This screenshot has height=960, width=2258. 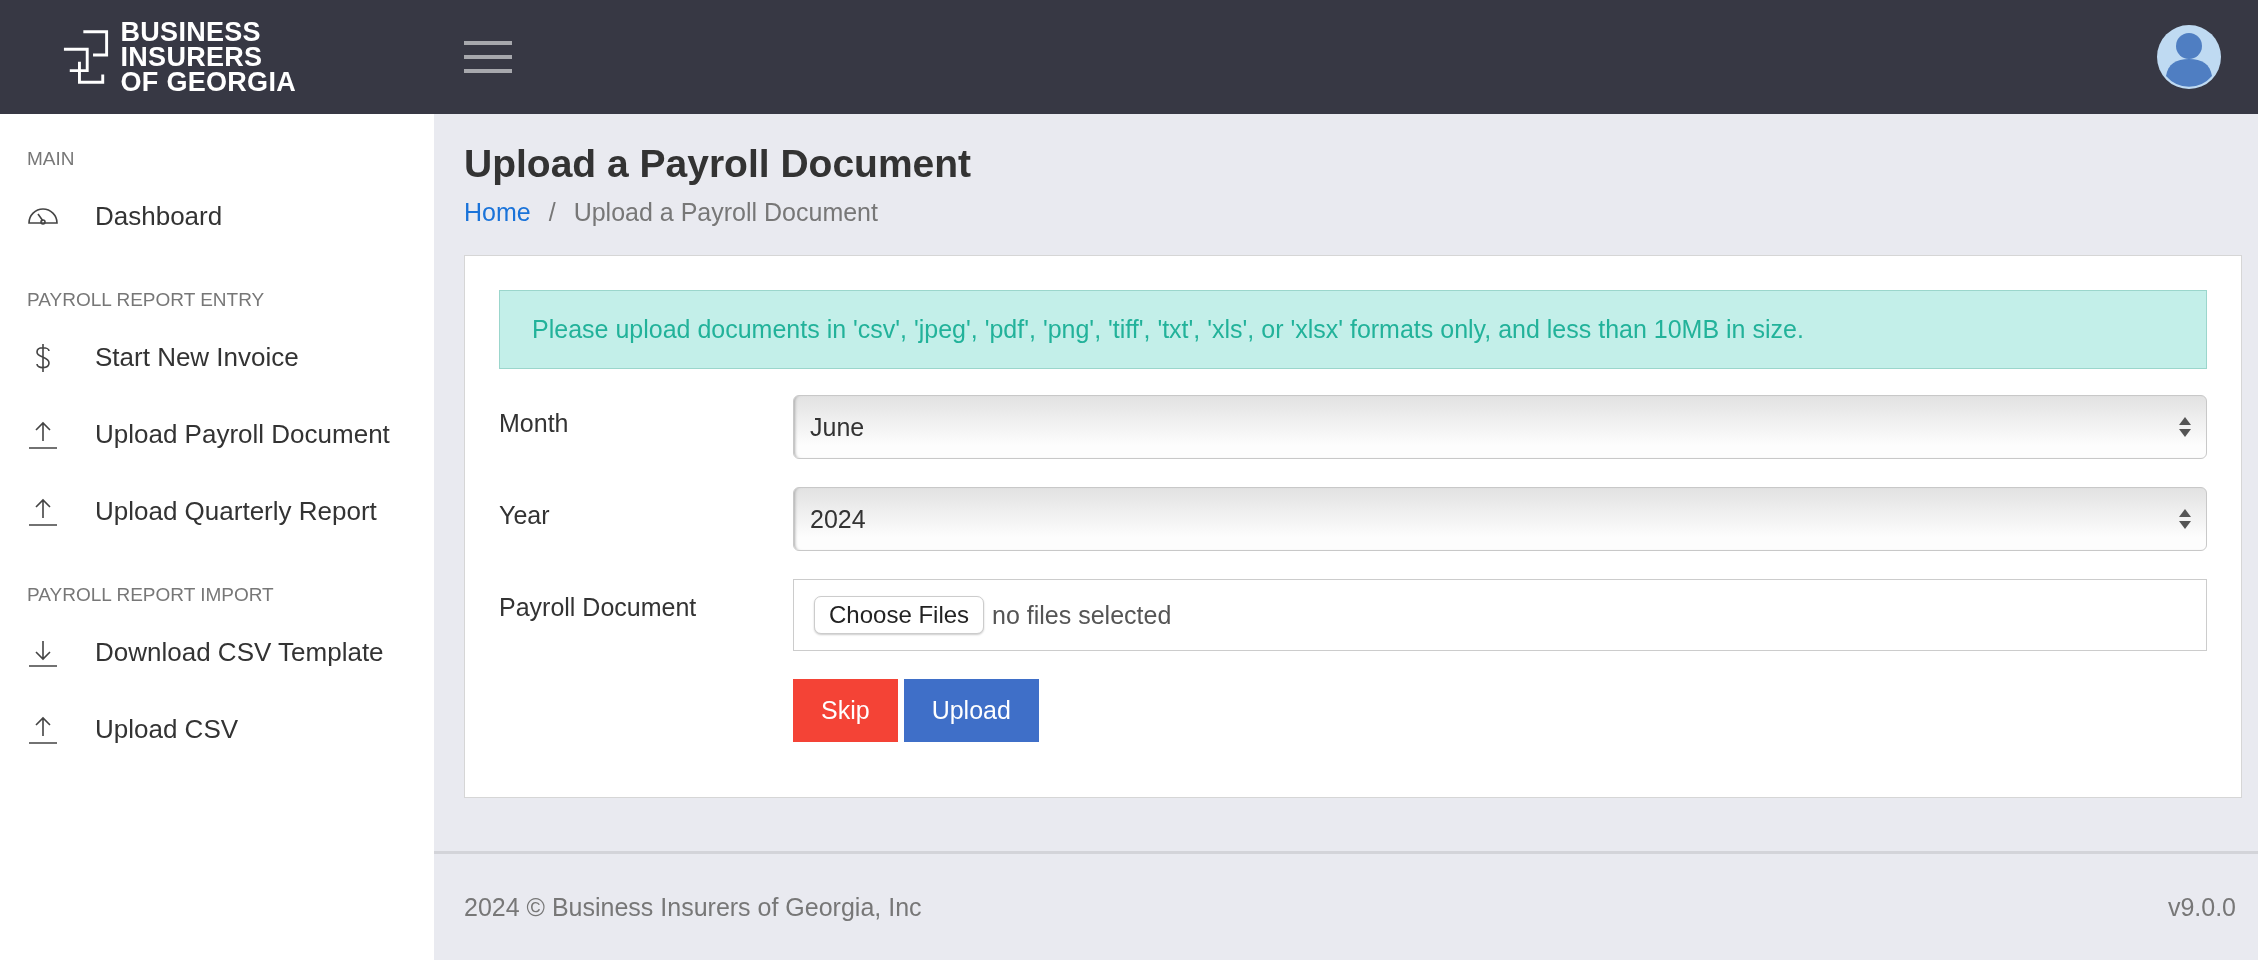 What do you see at coordinates (1500, 519) in the screenshot?
I see `select-field: 2024` at bounding box center [1500, 519].